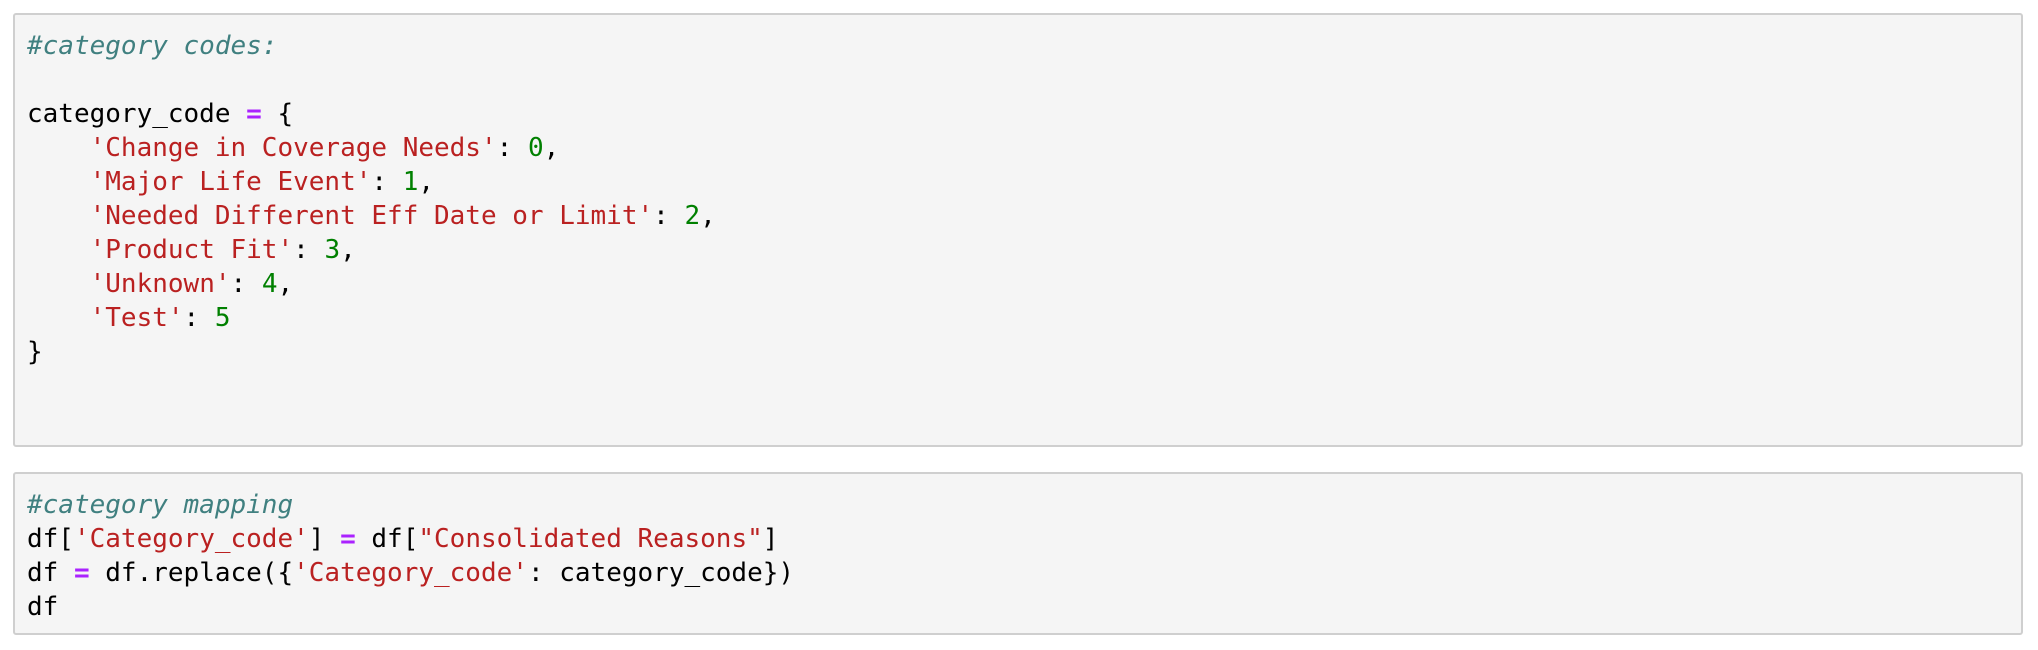 Image resolution: width=2038 pixels, height=650 pixels. I want to click on code-line: 'Change in Coverage Needs': 0,, so click(371, 148).